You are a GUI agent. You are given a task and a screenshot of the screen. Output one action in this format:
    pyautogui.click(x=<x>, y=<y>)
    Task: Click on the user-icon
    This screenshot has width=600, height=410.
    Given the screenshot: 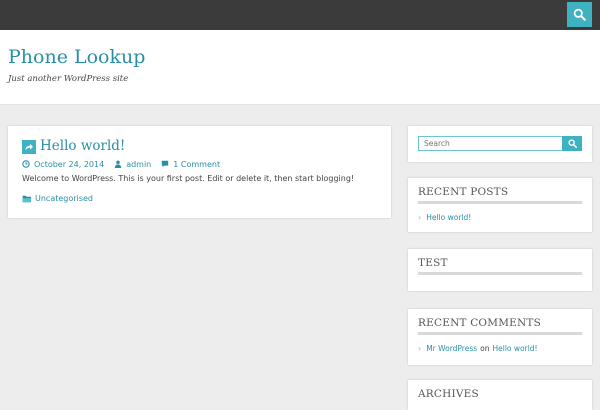 What is the action you would take?
    pyautogui.click(x=118, y=164)
    